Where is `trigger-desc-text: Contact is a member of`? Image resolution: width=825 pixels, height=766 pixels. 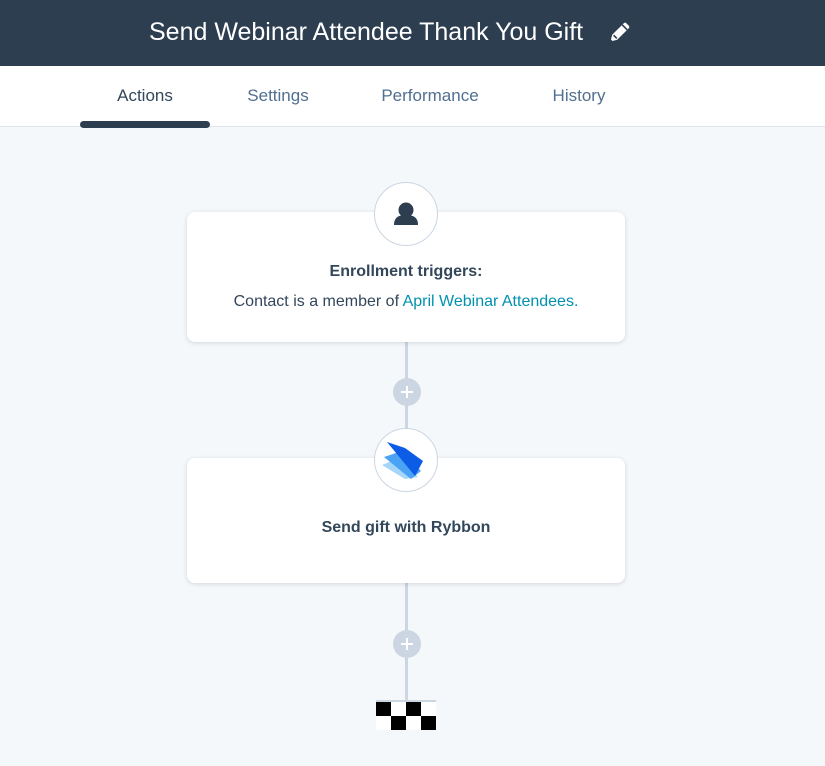
trigger-desc-text: Contact is a member of is located at coordinates (318, 301).